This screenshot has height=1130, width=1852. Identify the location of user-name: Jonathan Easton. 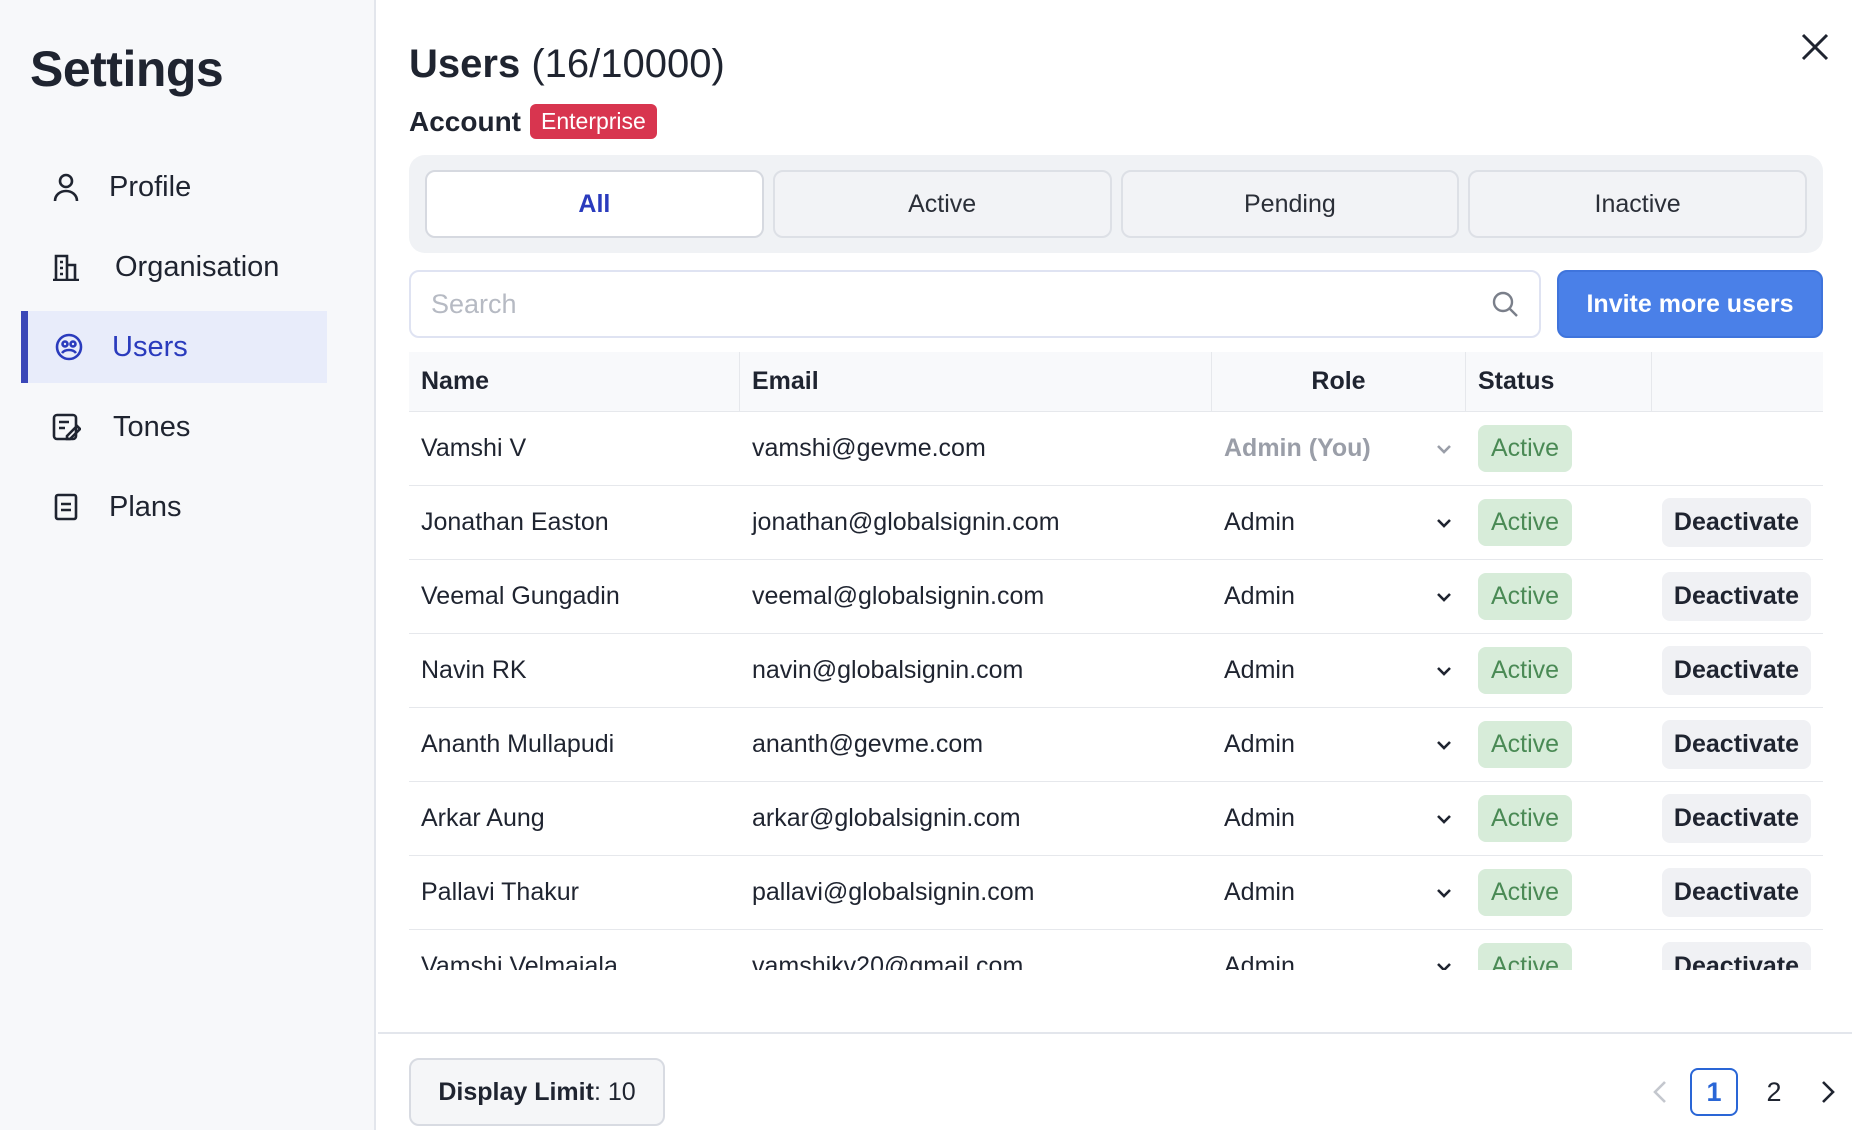
(515, 522).